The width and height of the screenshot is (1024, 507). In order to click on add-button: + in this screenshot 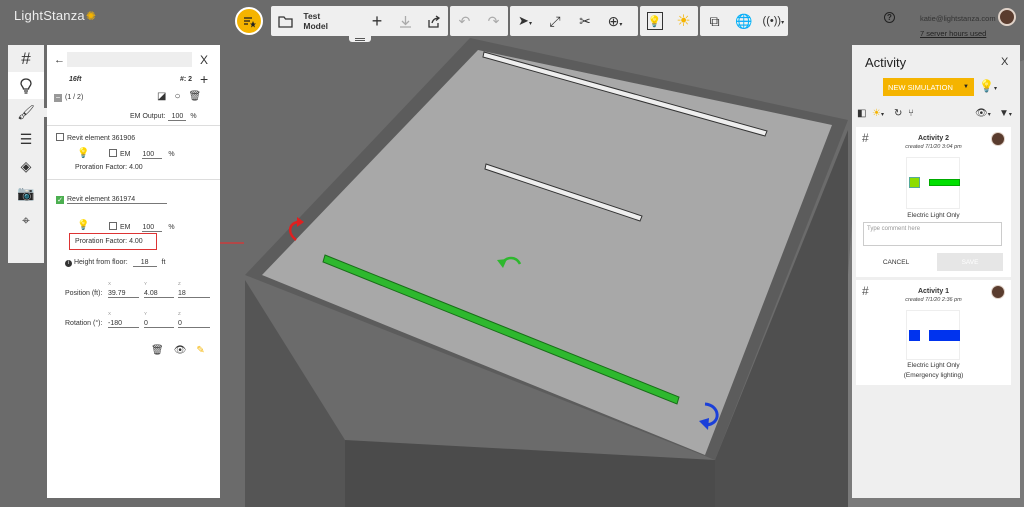, I will do `click(377, 21)`.